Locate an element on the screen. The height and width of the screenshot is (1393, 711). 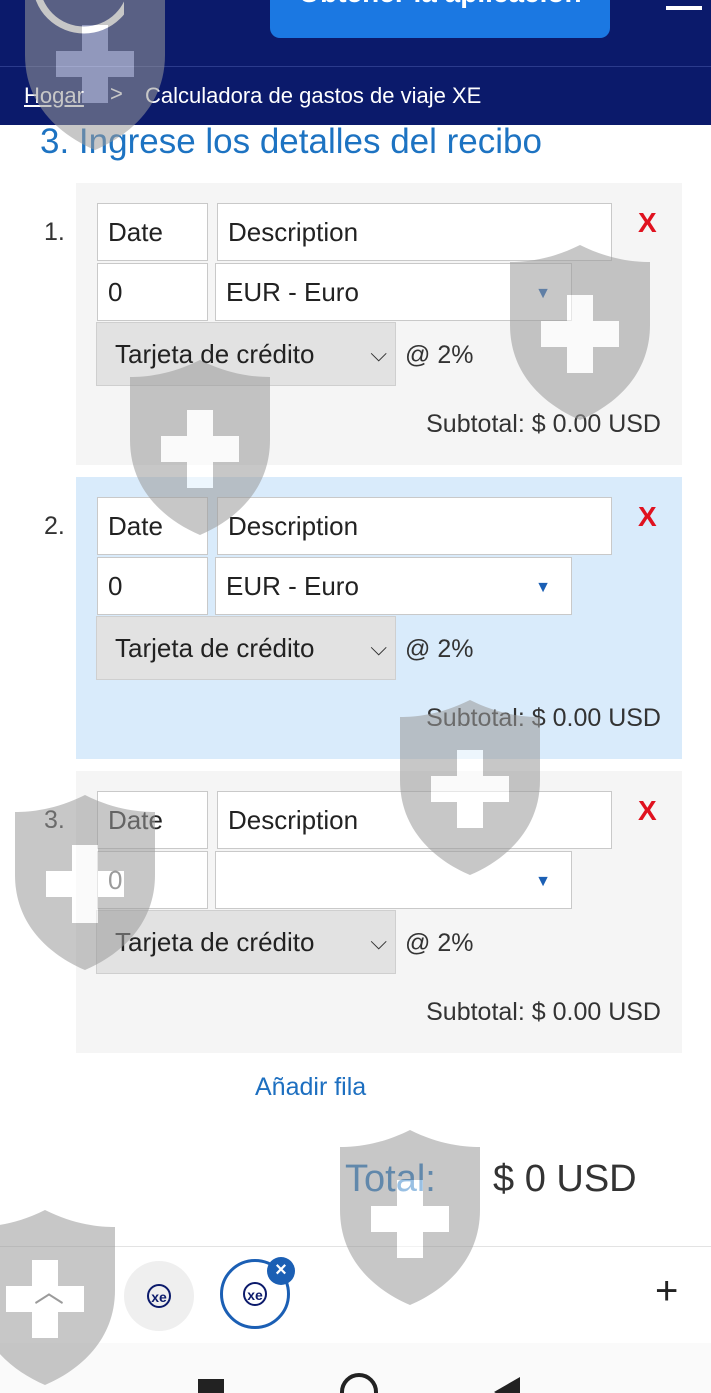
logo-text: XE is located at coordinates (56, 0).